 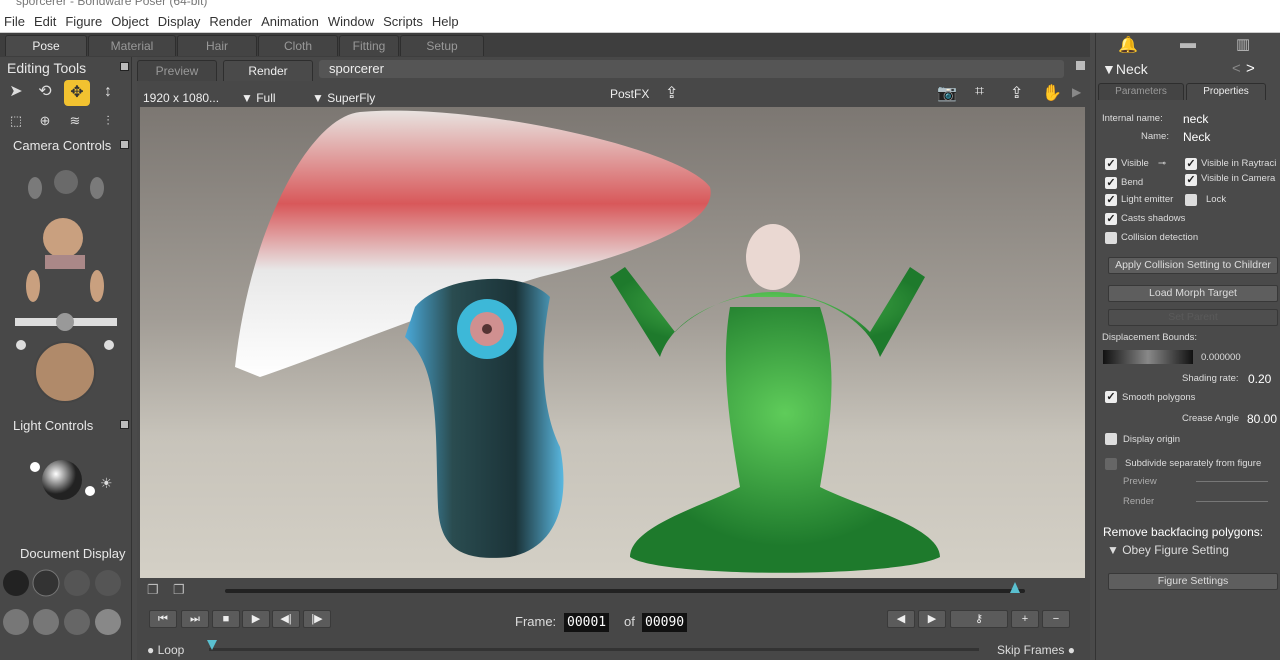 What do you see at coordinates (46, 45) in the screenshot?
I see `room-tab-pose: Pose` at bounding box center [46, 45].